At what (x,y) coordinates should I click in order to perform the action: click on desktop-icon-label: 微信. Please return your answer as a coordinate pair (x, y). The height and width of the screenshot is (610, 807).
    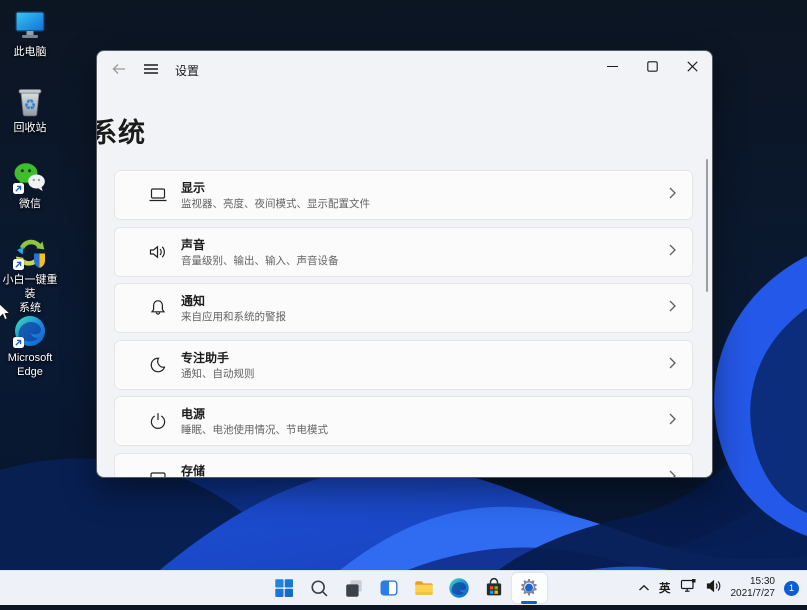
    Looking at the image, I should click on (30, 204).